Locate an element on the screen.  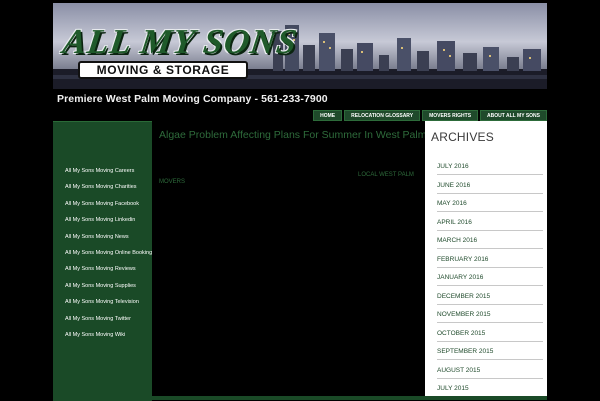
archive-item: AUGUST 2015 is located at coordinates (490, 371).